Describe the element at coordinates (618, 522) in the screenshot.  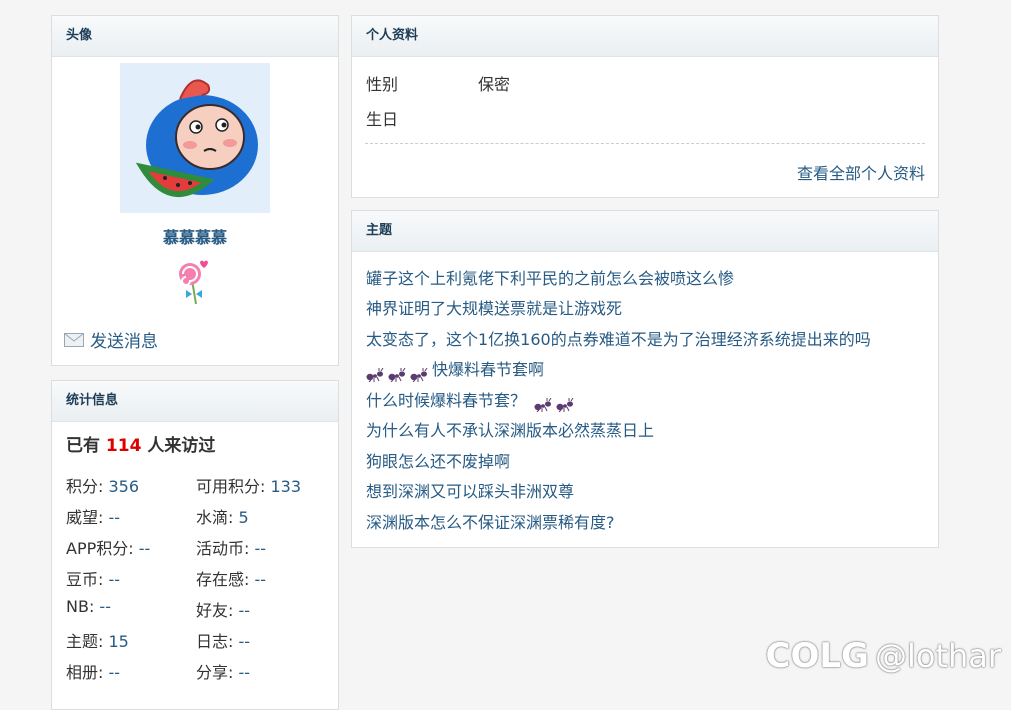
I see `topic-item: 深渊版本怎么不保证深渊票稀有度?` at that location.